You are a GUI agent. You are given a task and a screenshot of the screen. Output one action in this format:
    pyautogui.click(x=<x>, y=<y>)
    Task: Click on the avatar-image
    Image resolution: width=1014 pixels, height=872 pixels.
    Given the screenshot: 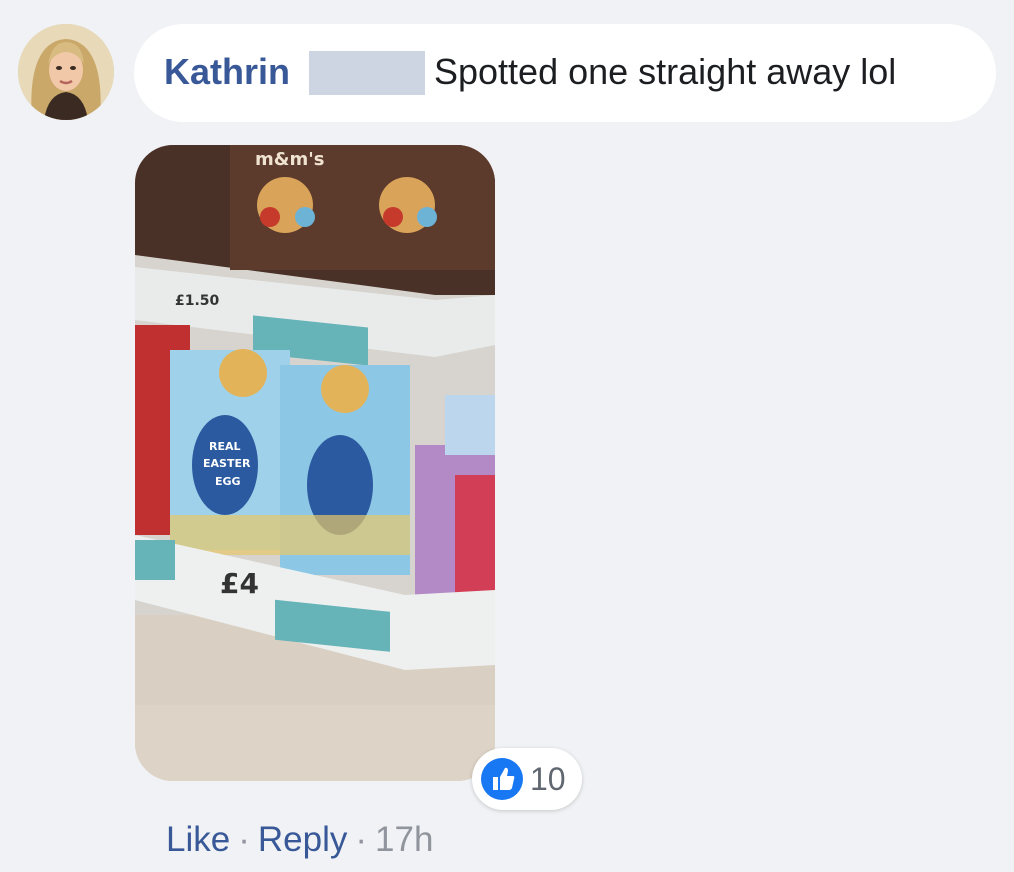 What is the action you would take?
    pyautogui.click(x=66, y=72)
    